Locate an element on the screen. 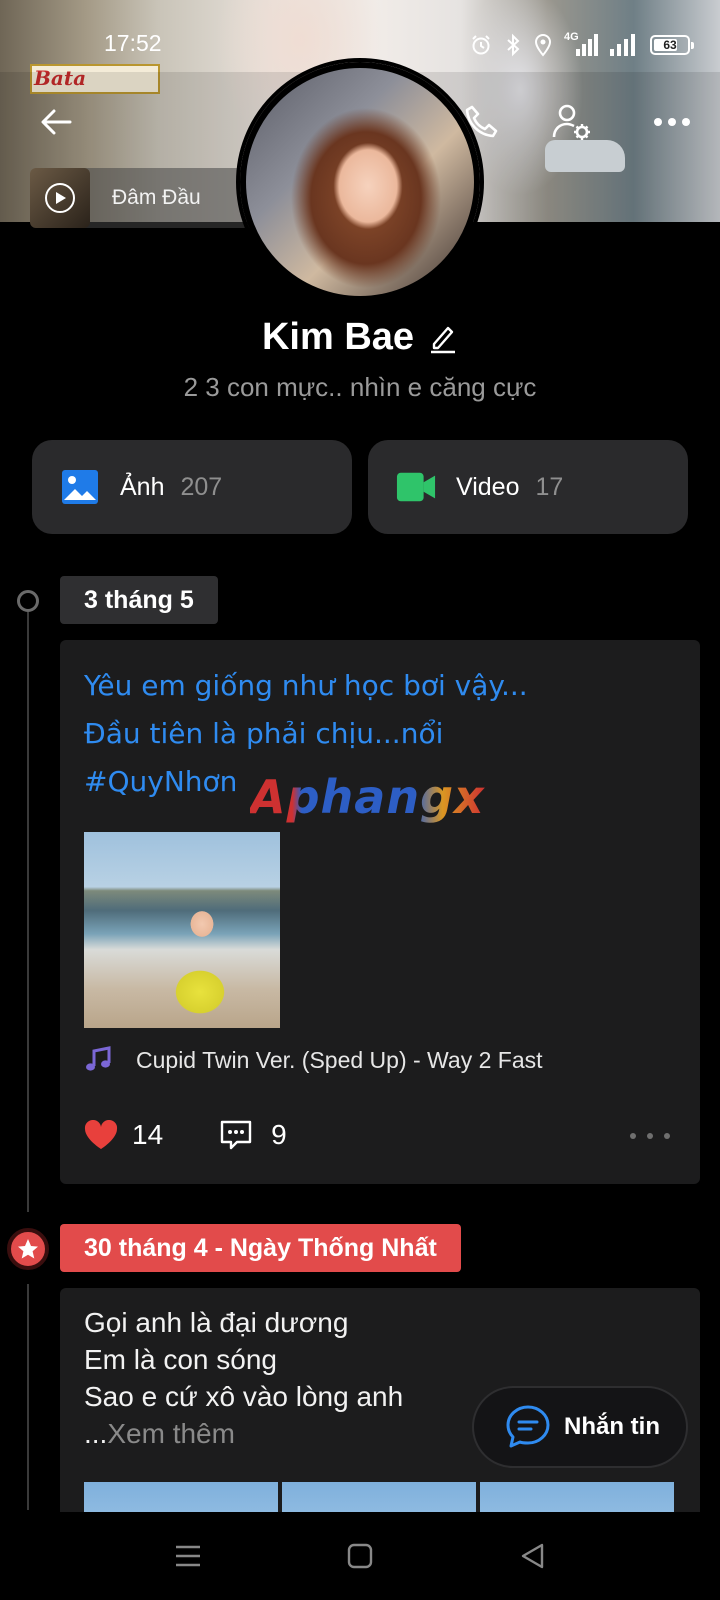 This screenshot has width=720, height=1600. edit-name-button is located at coordinates (443, 338).